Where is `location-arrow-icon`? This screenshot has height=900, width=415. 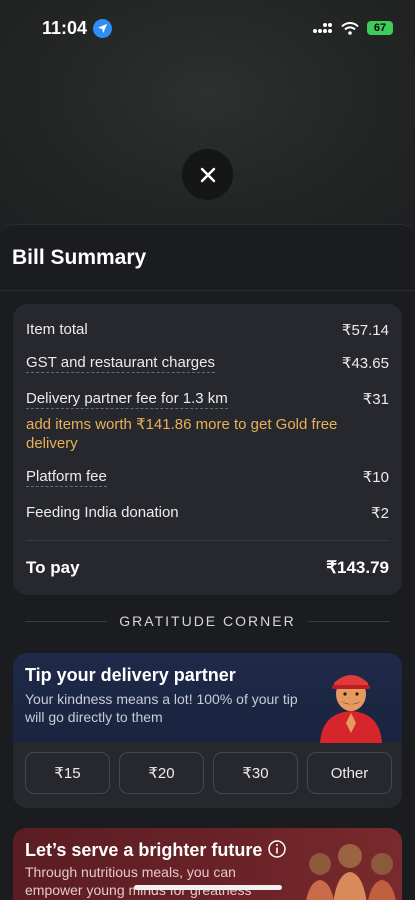
location-arrow-icon is located at coordinates (103, 28).